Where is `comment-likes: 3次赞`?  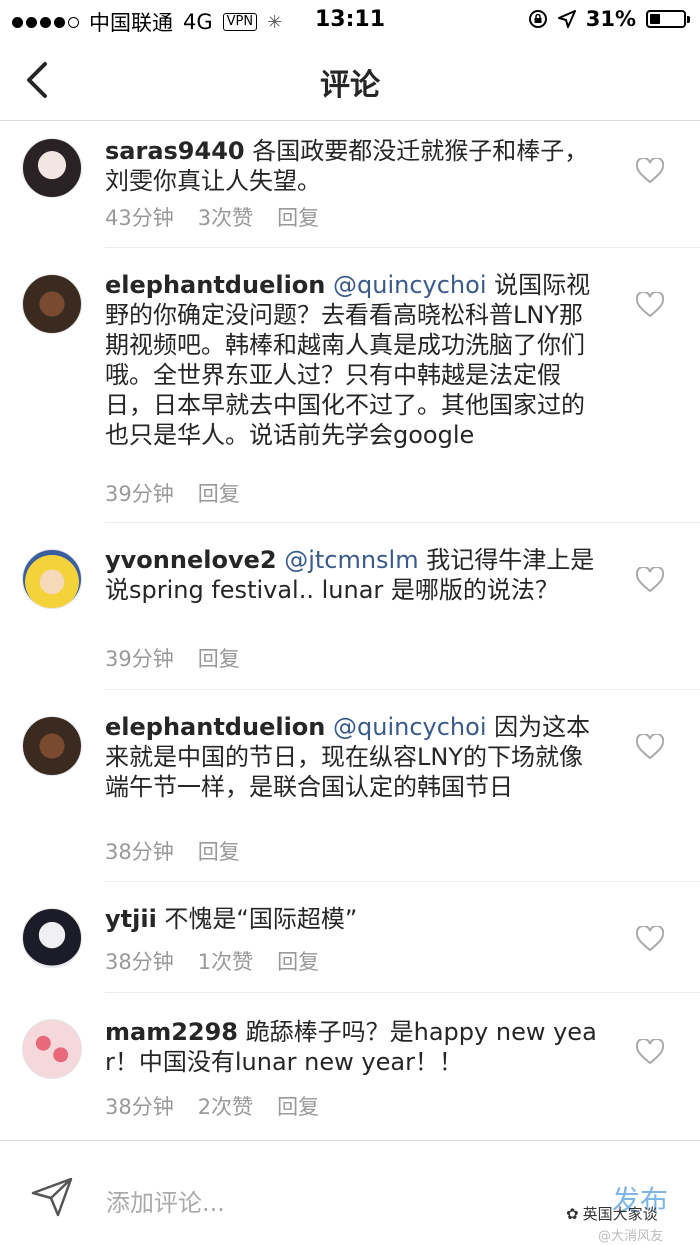
comment-likes: 3次赞 is located at coordinates (225, 217).